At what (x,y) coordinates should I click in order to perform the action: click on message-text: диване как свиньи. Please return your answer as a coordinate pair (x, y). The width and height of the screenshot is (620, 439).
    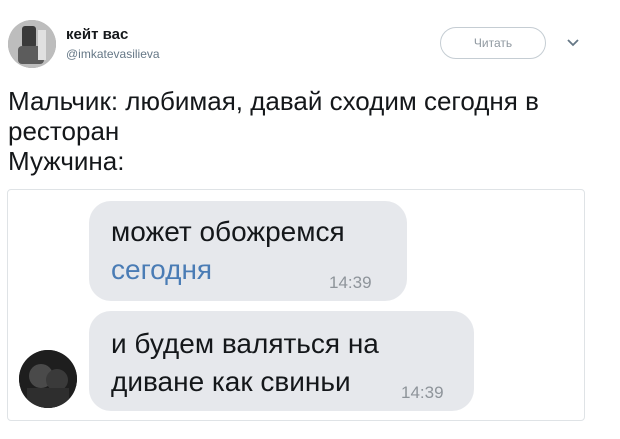
    Looking at the image, I should click on (231, 381).